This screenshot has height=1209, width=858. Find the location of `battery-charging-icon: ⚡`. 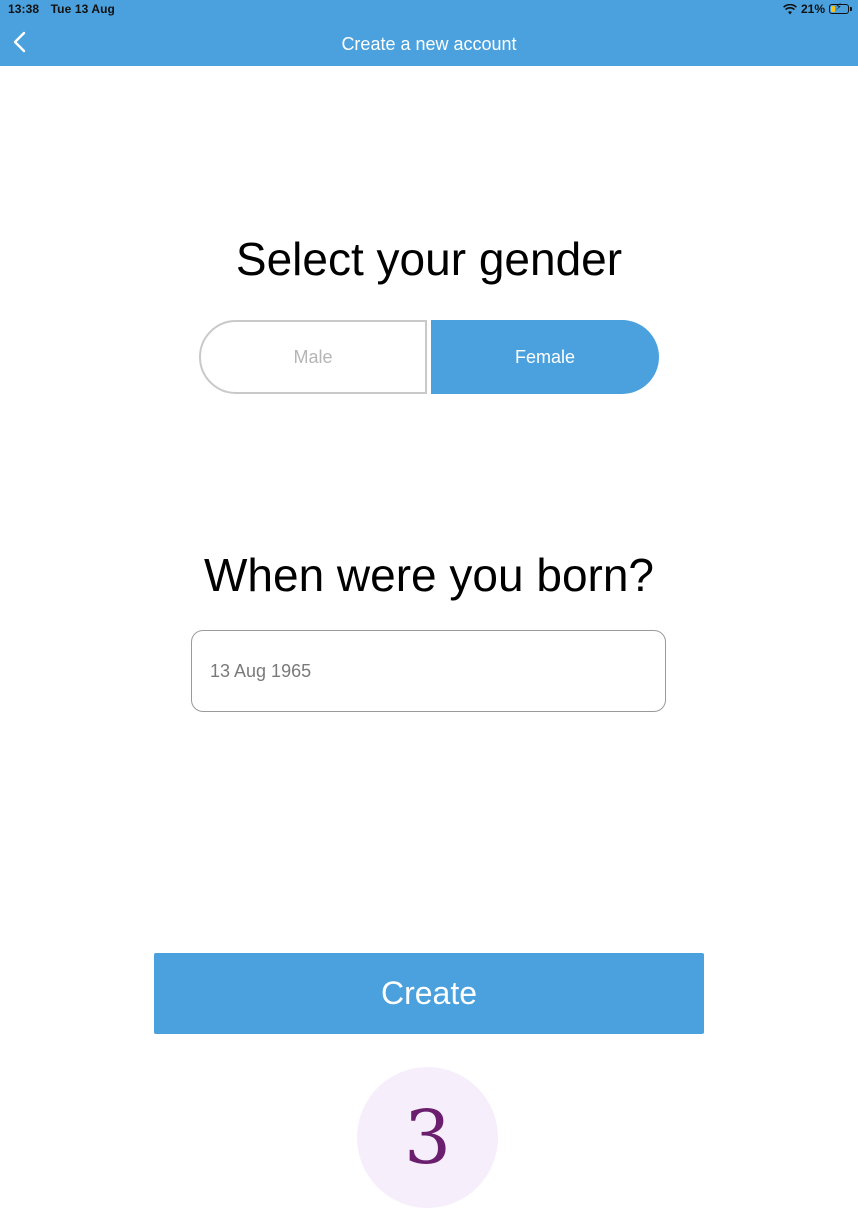

battery-charging-icon: ⚡ is located at coordinates (839, 8).